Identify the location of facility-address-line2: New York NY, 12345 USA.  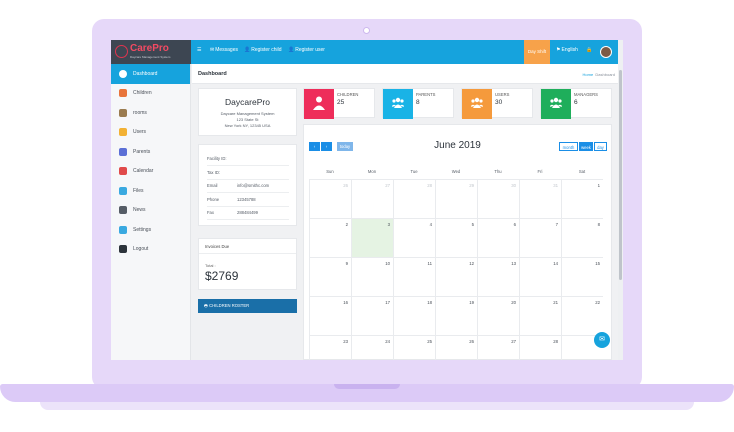
(247, 125).